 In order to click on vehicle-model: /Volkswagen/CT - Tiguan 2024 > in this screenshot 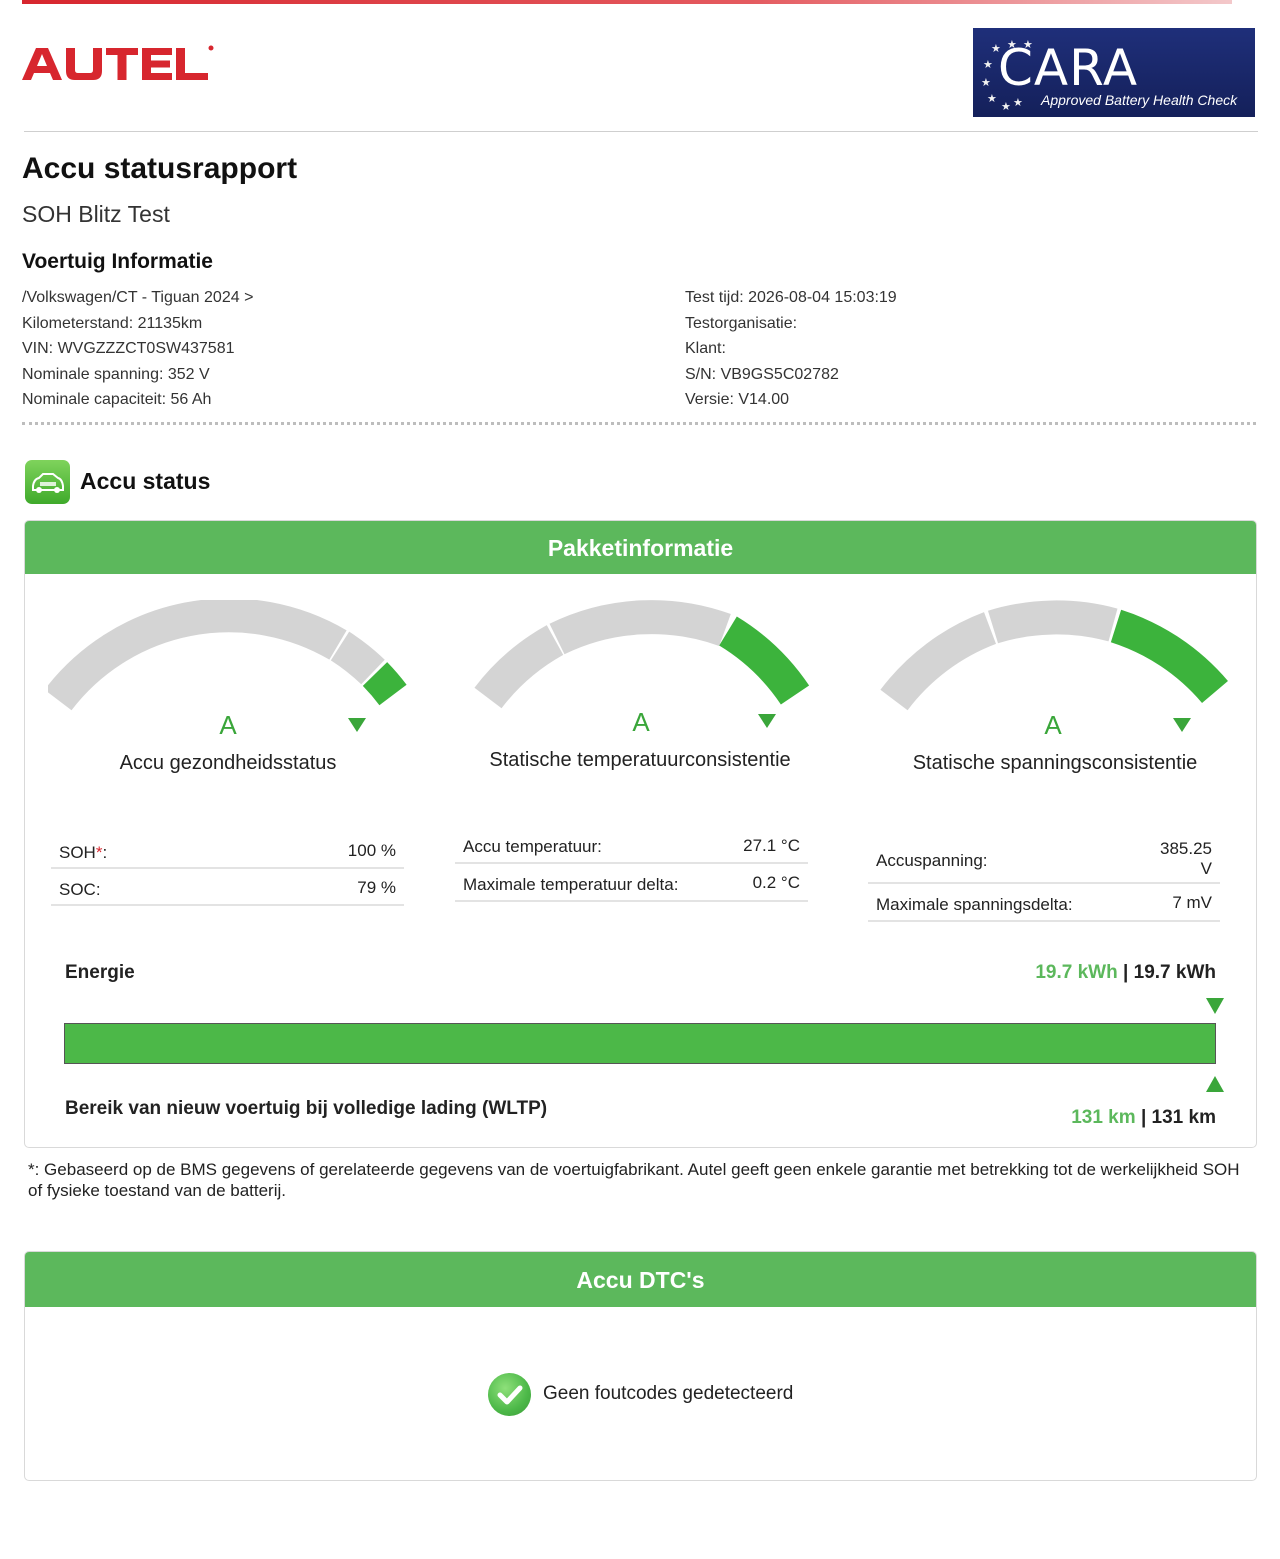, I will do `click(138, 297)`.